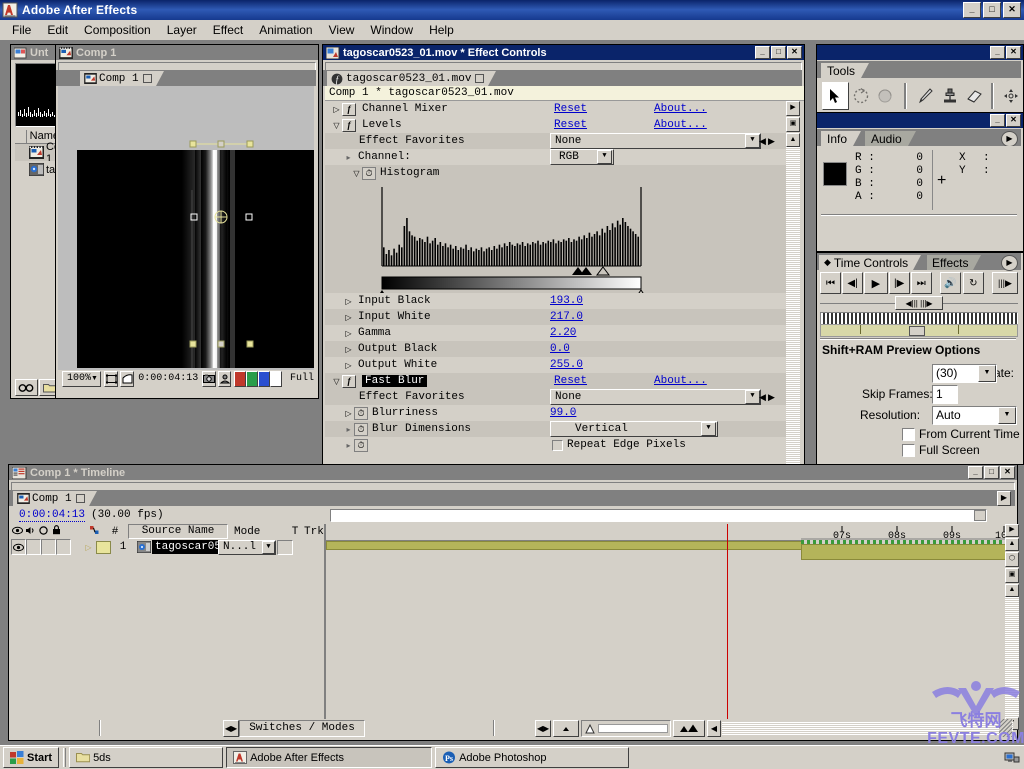  I want to click on eraser-tool, so click(974, 96).